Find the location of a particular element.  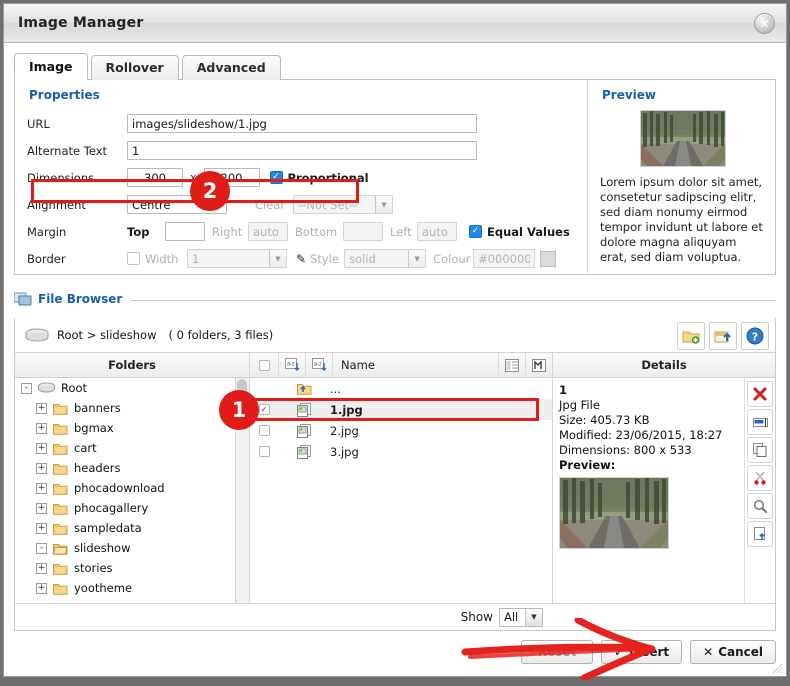

details-type: Jpg File is located at coordinates (579, 405).